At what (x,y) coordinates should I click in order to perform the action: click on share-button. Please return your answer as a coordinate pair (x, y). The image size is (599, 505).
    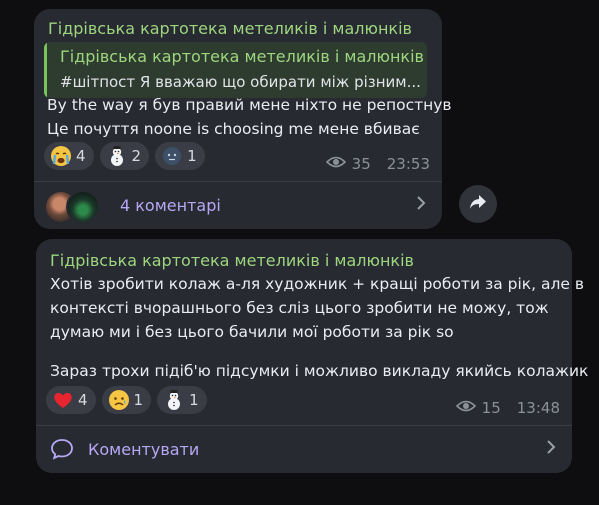
    Looking at the image, I should click on (478, 204).